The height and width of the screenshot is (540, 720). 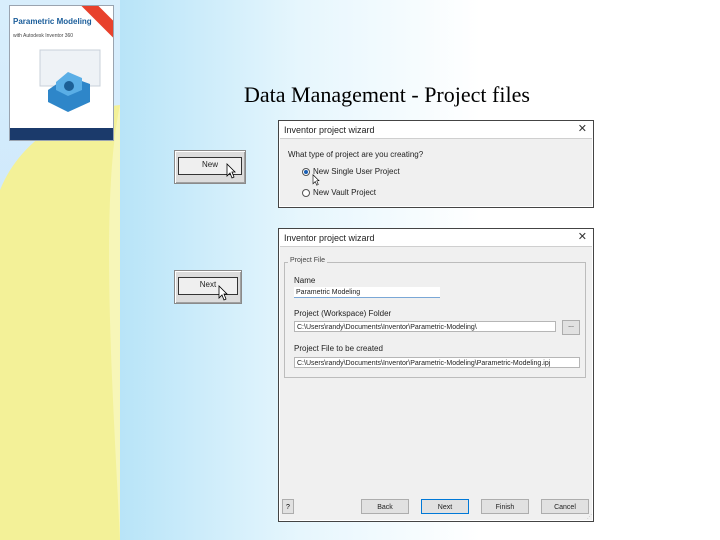 I want to click on size-grip-icon: ⋰, so click(x=589, y=517).